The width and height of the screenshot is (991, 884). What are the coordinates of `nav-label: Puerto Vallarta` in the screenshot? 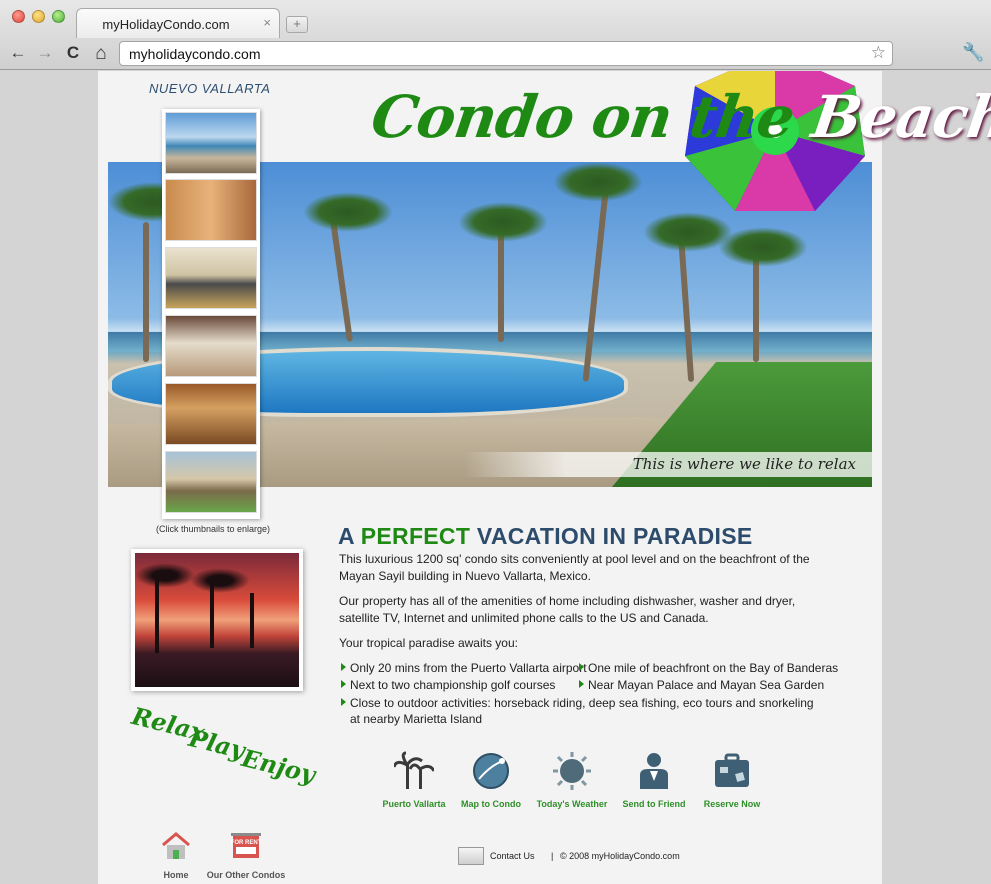 It's located at (414, 804).